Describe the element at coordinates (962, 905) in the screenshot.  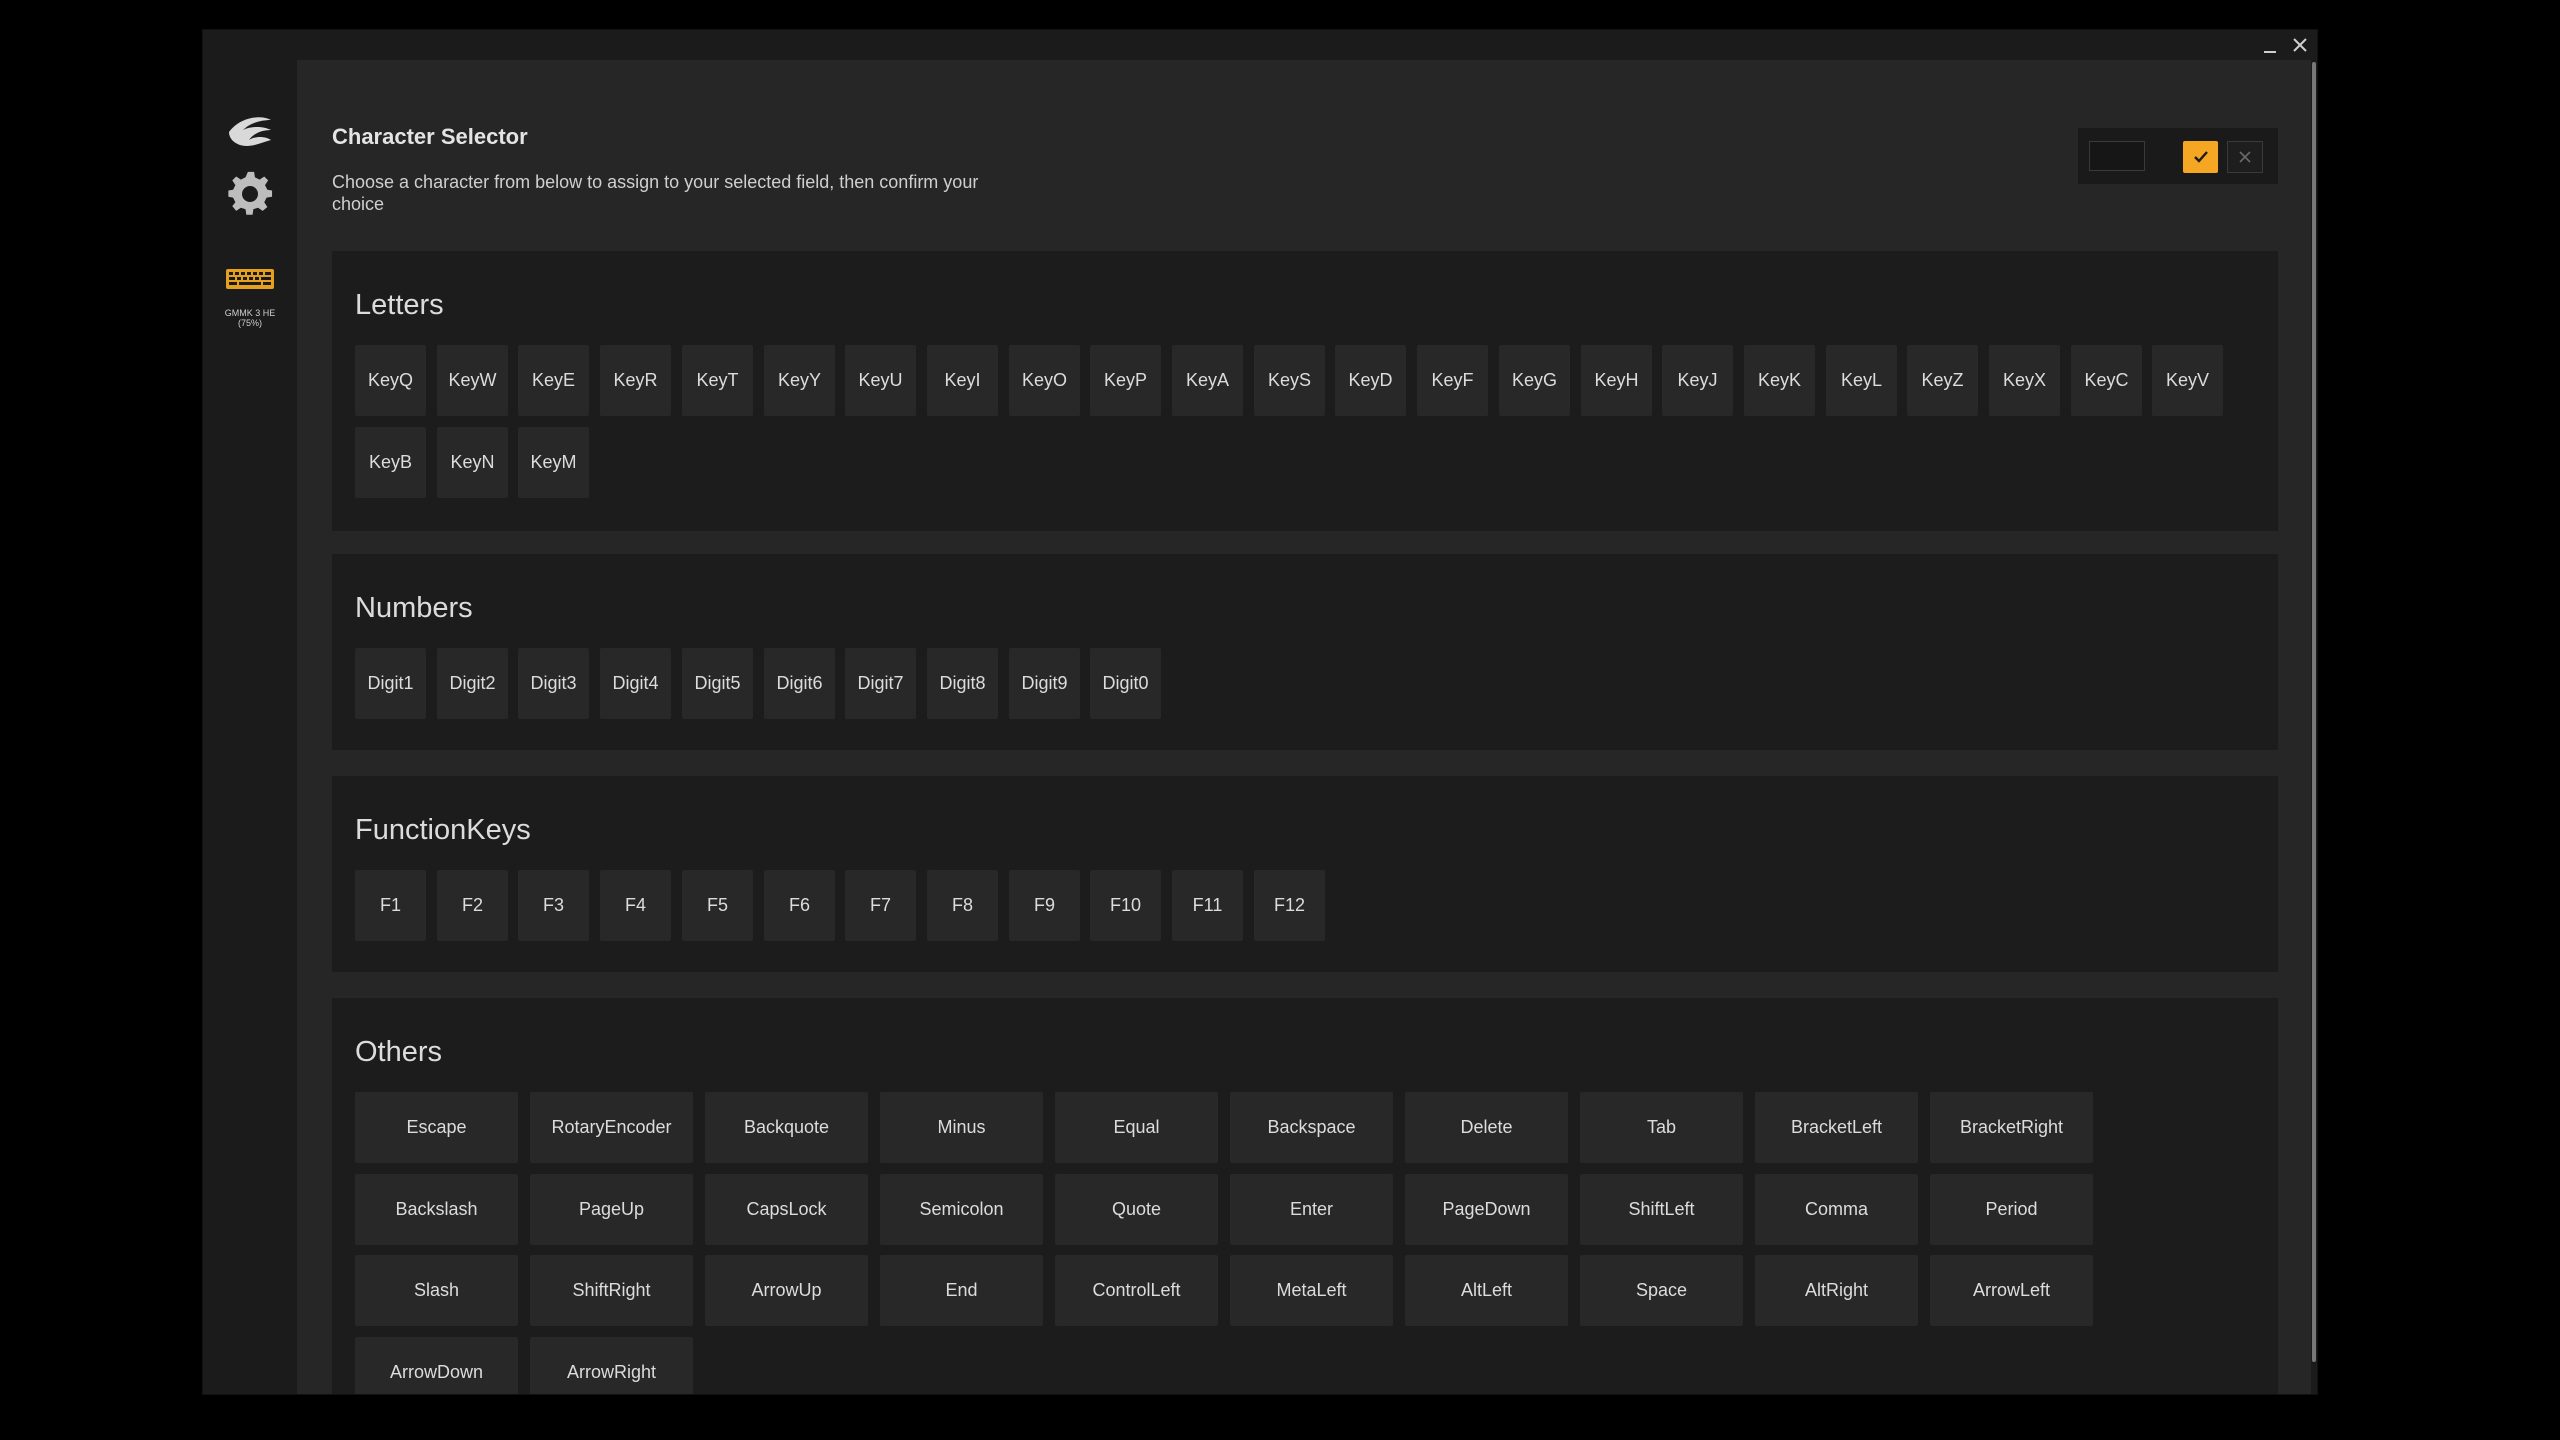
I see `key-button-f8: F8` at that location.